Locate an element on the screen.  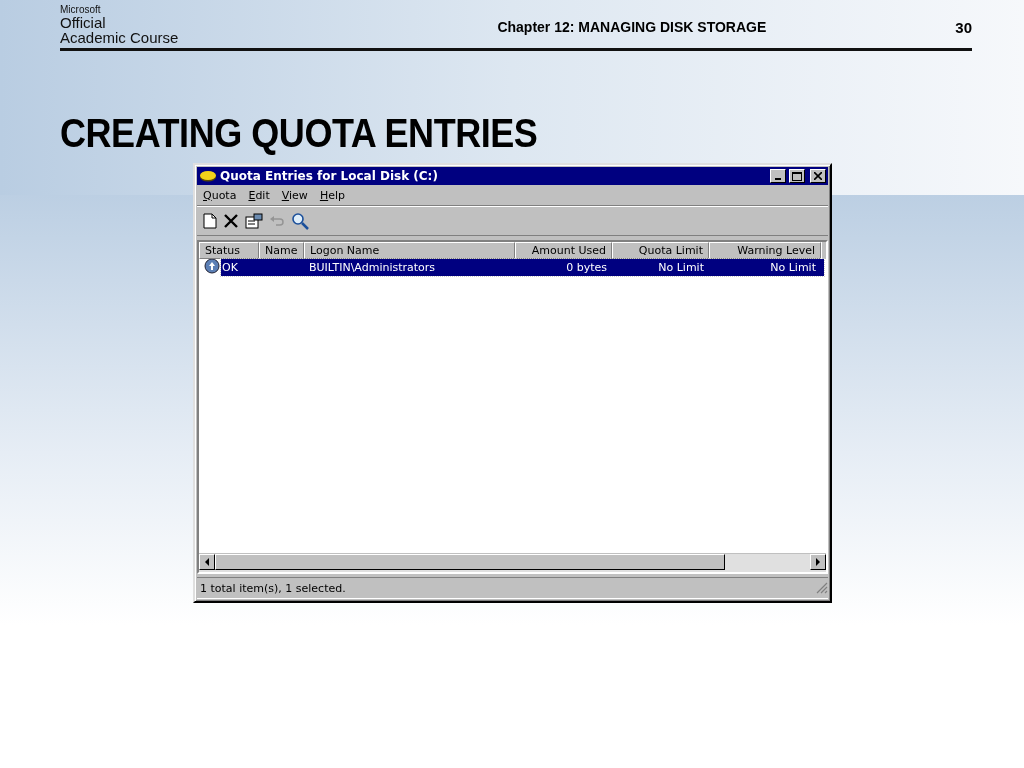
logo-text: Official is located at coordinates (83, 22).